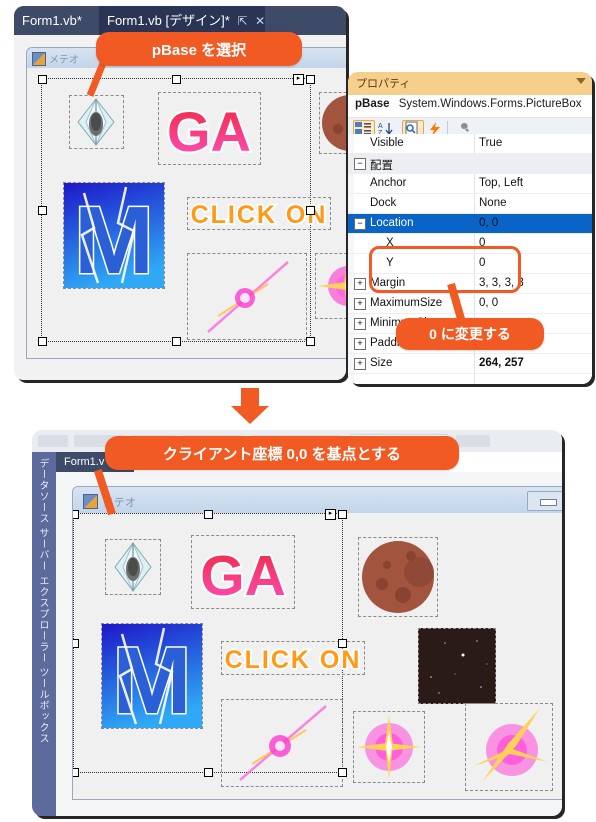  Describe the element at coordinates (64, 60) in the screenshot. I see `form-title: メテオ` at that location.